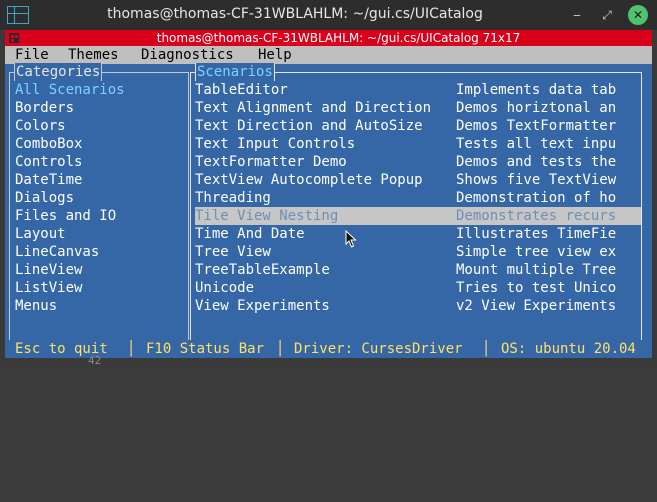 The height and width of the screenshot is (502, 657). What do you see at coordinates (536, 198) in the screenshot?
I see `scenario-description: Demonstration of ho` at bounding box center [536, 198].